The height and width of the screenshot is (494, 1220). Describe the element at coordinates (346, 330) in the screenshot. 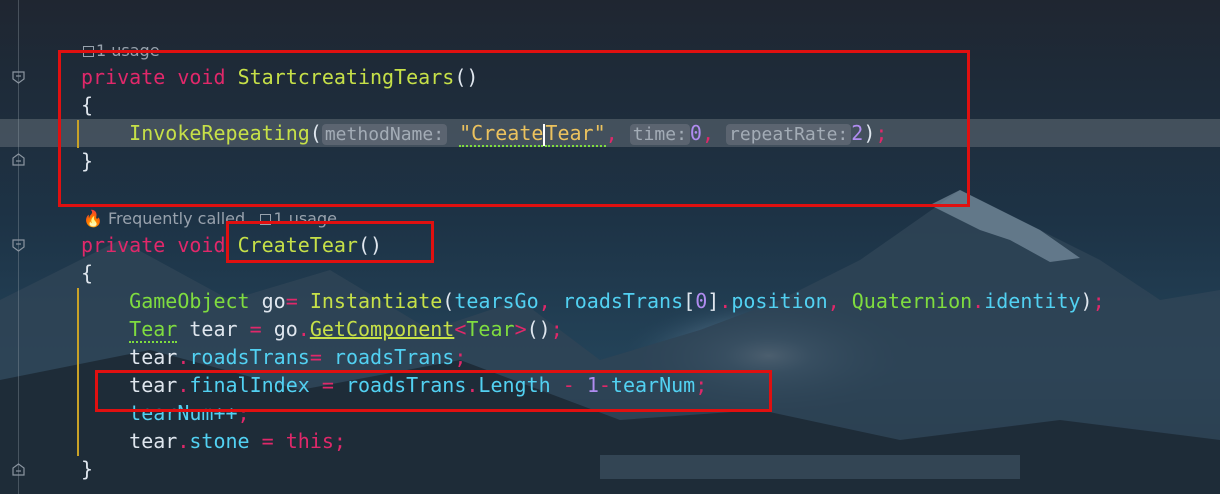

I see `code-line-getcomponent: Tear tear = go.GetComponent<Tear>();` at that location.